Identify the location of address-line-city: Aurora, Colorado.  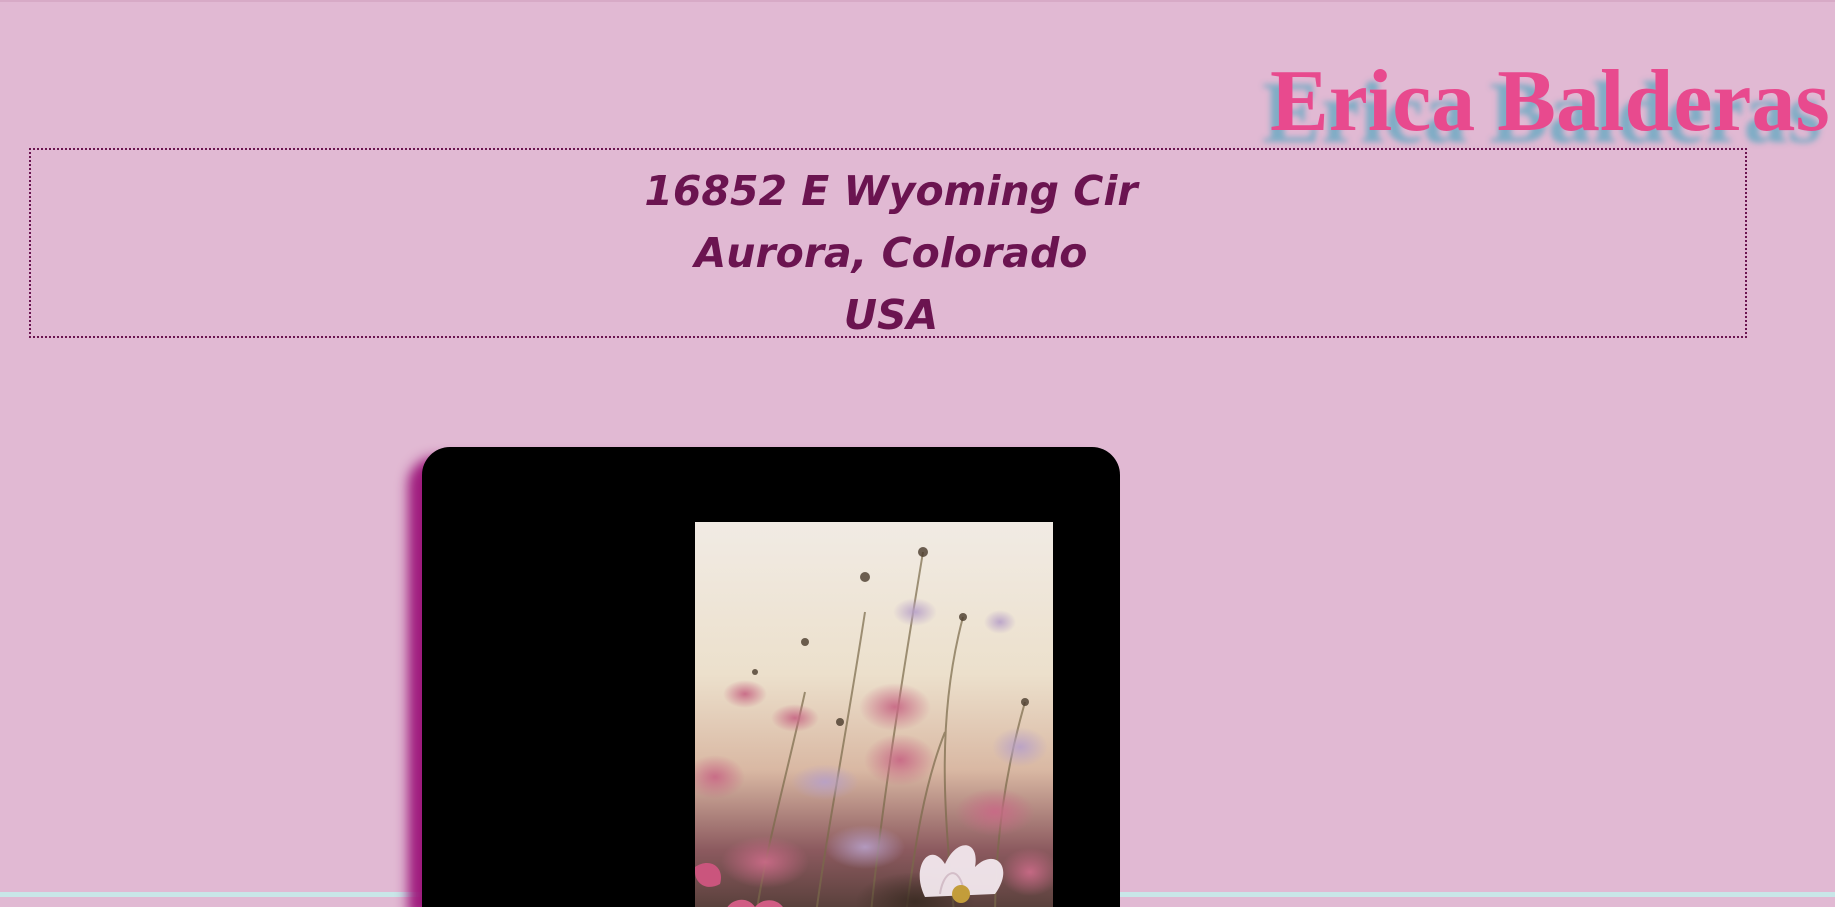
(891, 253).